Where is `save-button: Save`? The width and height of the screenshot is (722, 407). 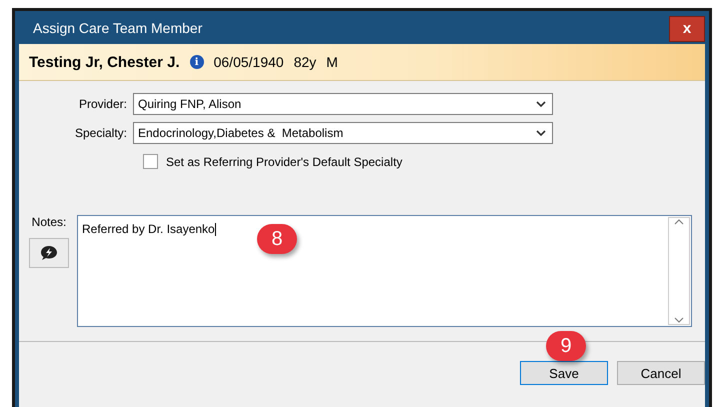 save-button: Save is located at coordinates (564, 373).